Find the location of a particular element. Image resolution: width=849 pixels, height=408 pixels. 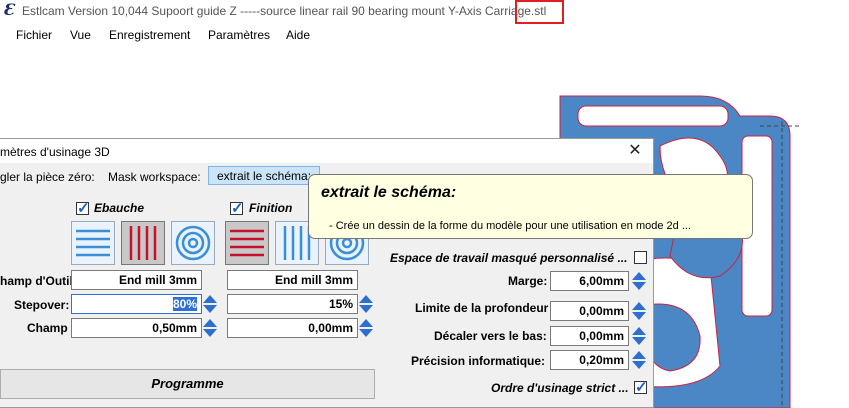

finishing-label: Finition is located at coordinates (271, 208).